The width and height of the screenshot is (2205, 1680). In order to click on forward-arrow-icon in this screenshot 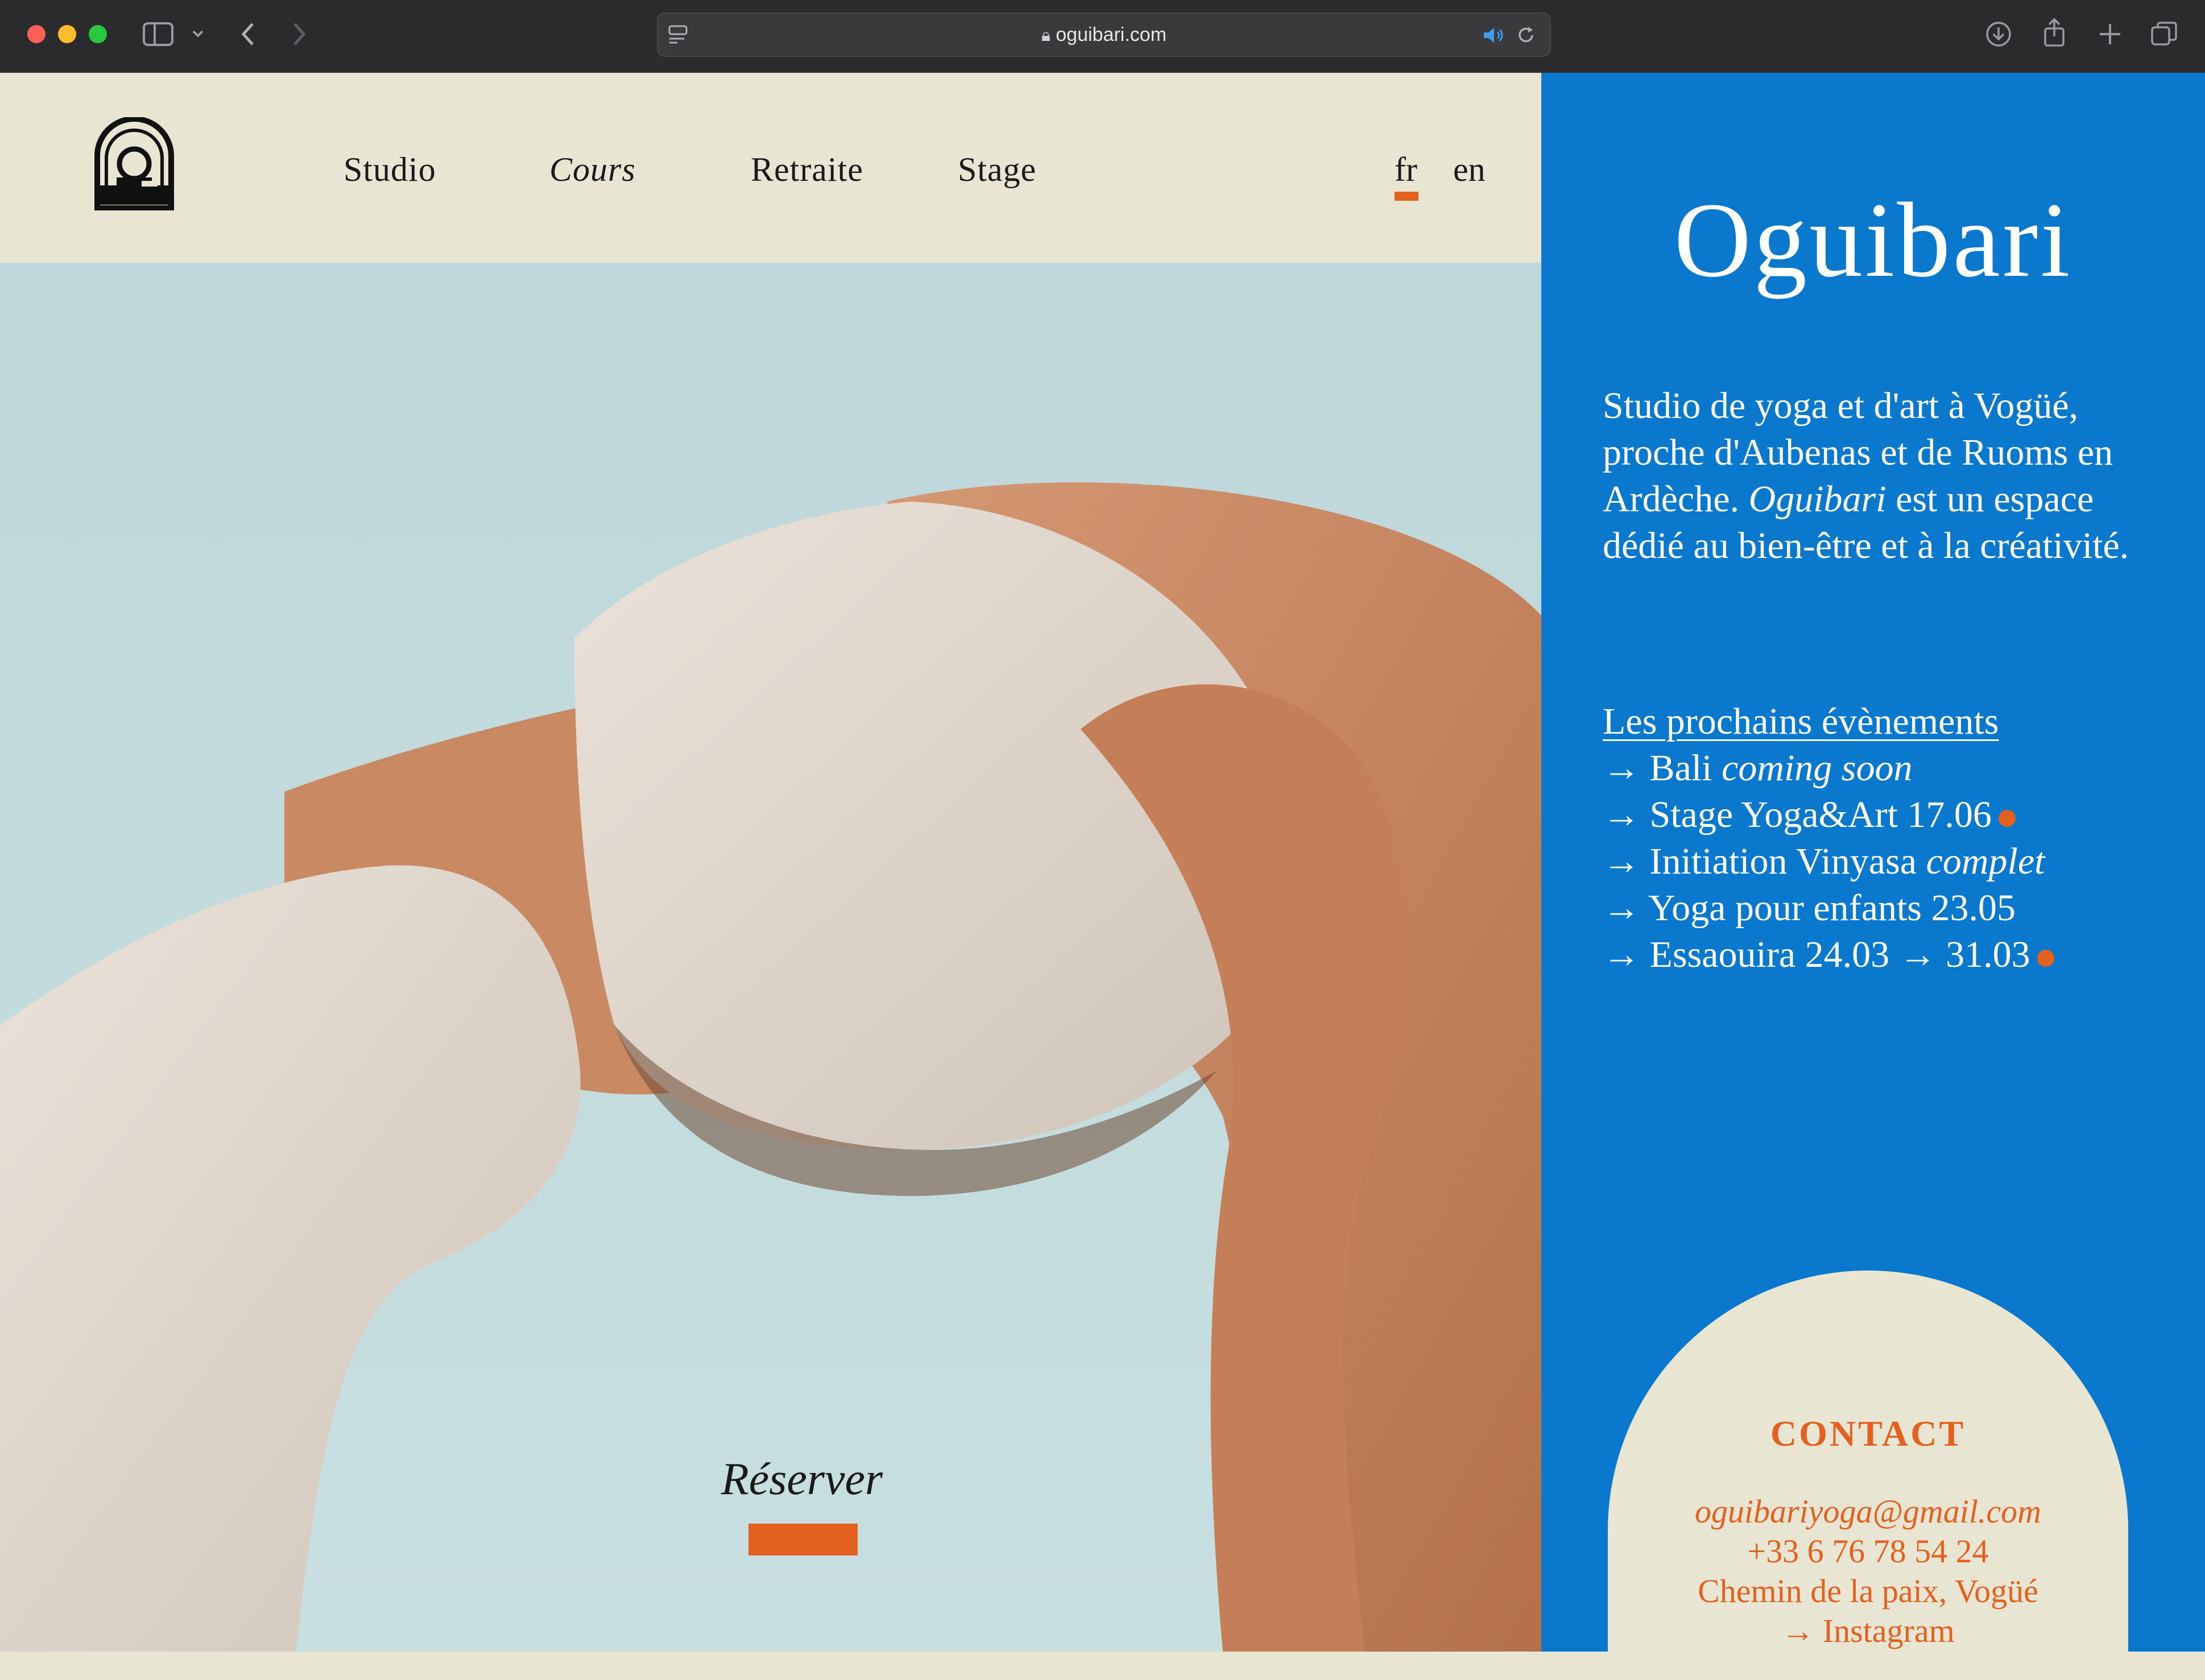, I will do `click(299, 34)`.